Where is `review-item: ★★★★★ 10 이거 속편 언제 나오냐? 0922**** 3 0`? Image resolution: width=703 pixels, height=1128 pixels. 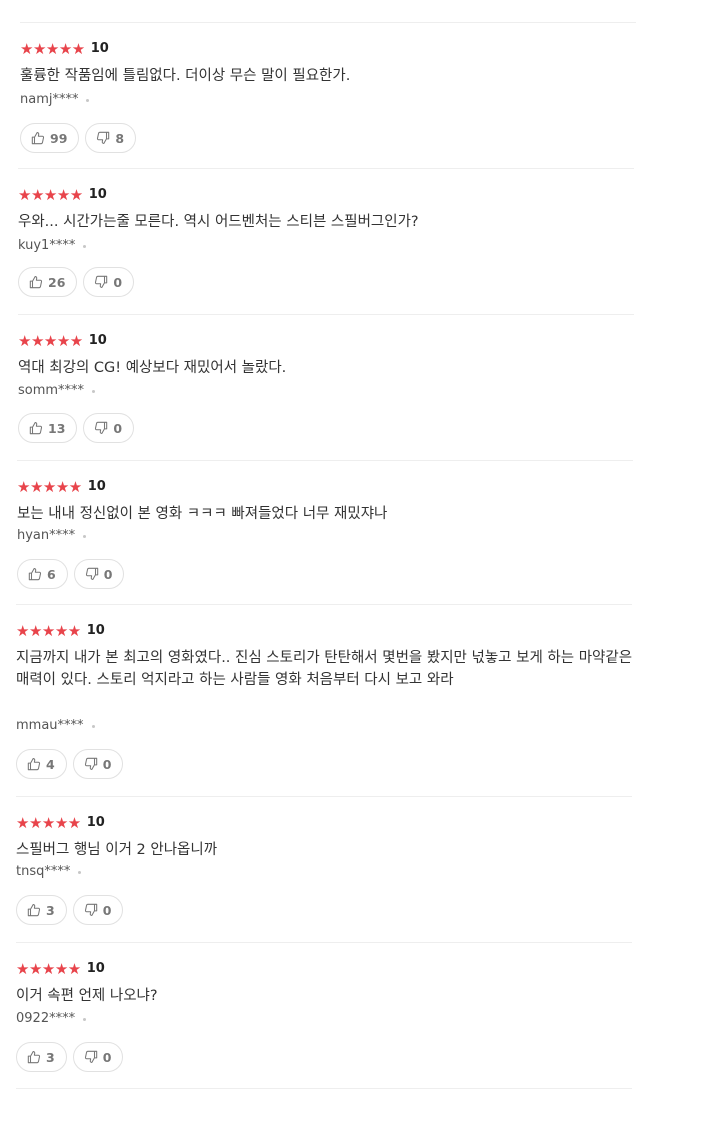
review-item: ★★★★★ 10 이거 속편 언제 나오냐? 0922**** 3 0 is located at coordinates (324, 1015).